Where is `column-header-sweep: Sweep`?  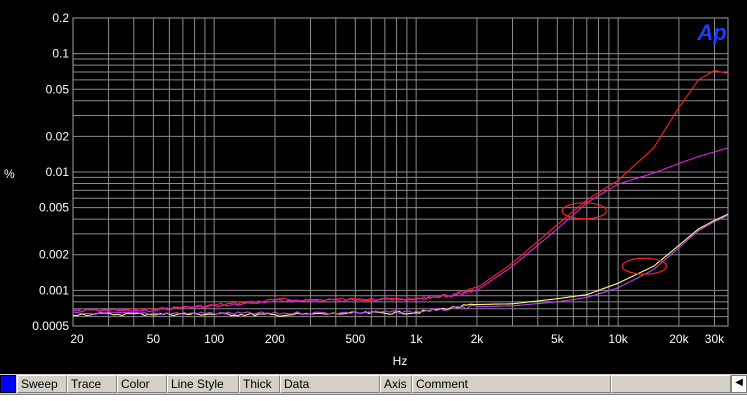
column-header-sweep: Sweep is located at coordinates (42, 384).